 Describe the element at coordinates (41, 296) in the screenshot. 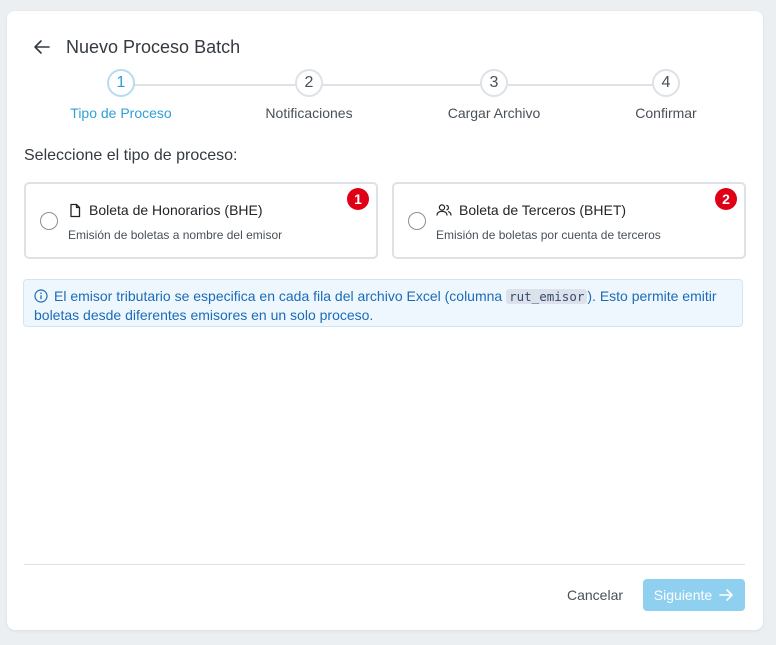

I see `info-circle-icon` at that location.